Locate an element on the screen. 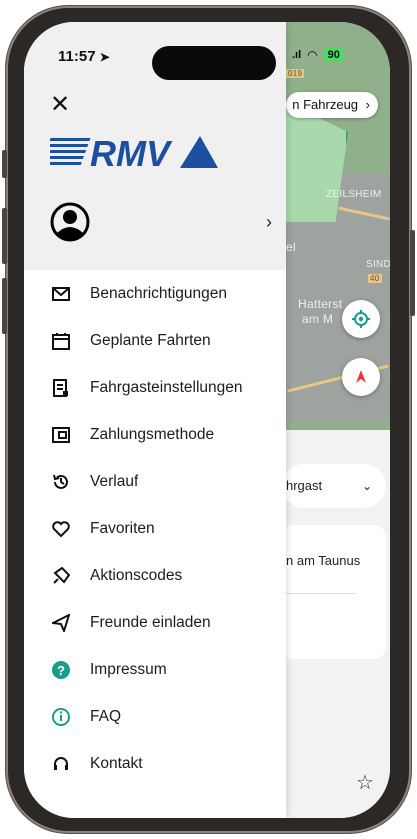 The width and height of the screenshot is (417, 839). menu-item-verlauf: Verlauf is located at coordinates (155, 481).